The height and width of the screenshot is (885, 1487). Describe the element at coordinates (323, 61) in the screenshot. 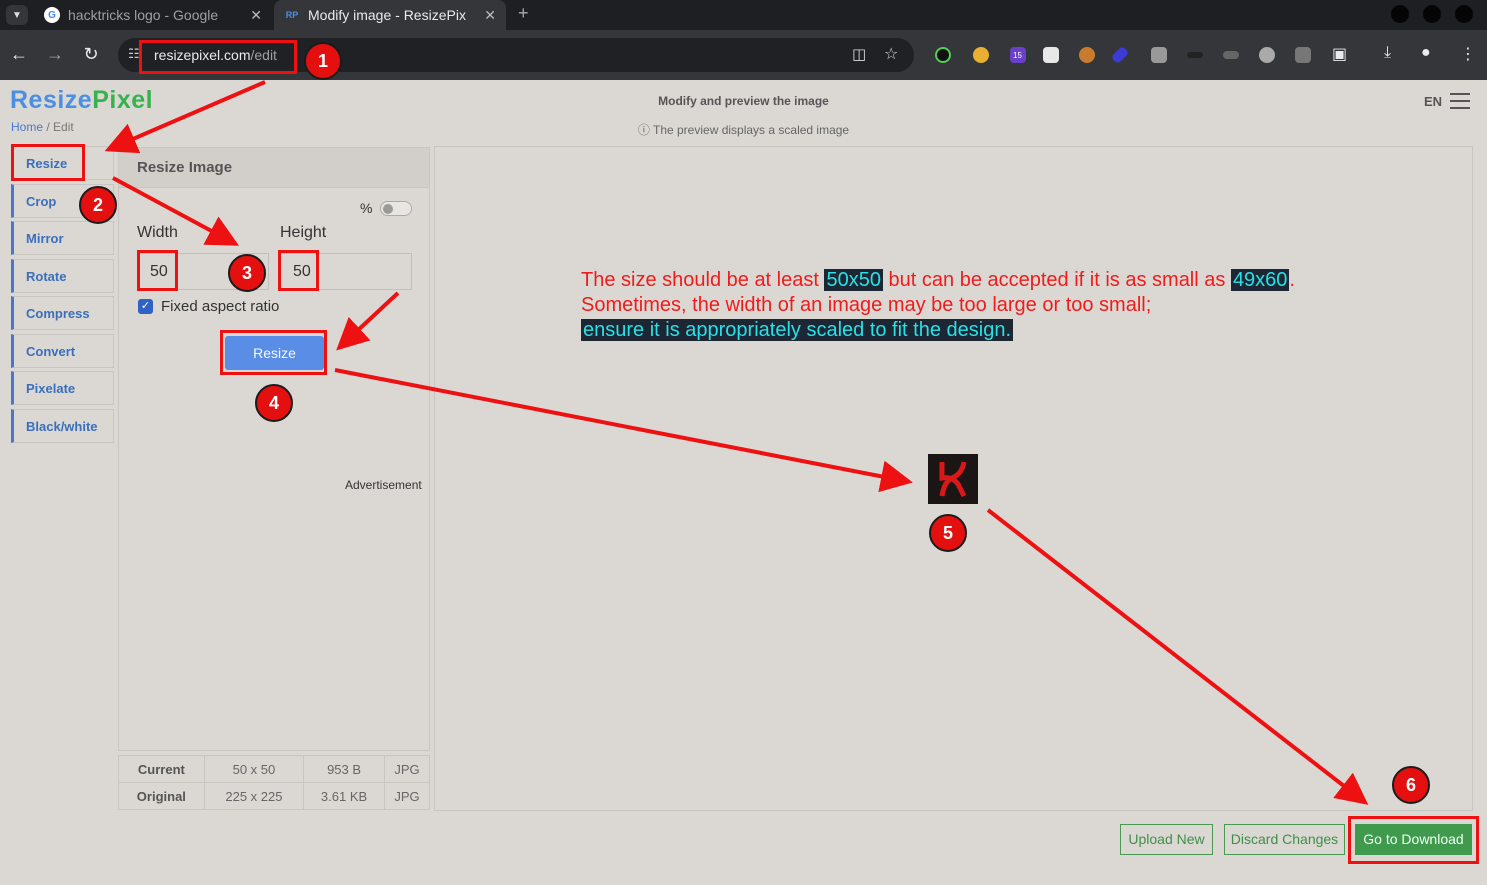

I see `step-badge-1: 1` at that location.